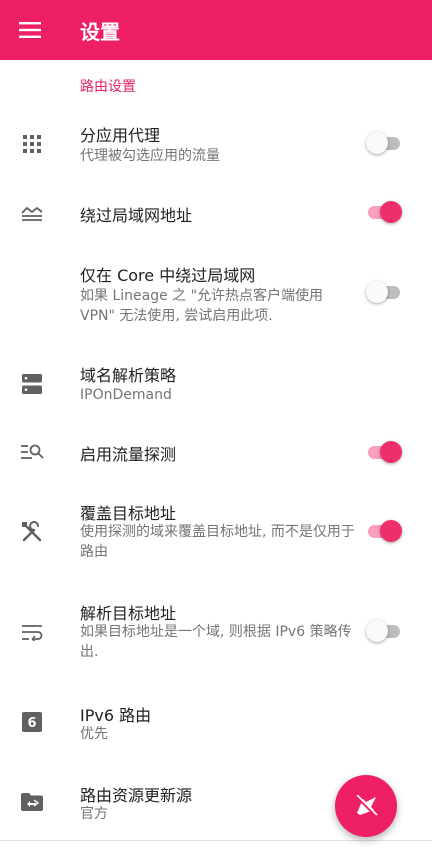 The width and height of the screenshot is (432, 862). I want to click on setting-resolve-destination: 解析目标地址 如果目标地址是一个域, 则根据 IPv6 策略传出., so click(216, 633).